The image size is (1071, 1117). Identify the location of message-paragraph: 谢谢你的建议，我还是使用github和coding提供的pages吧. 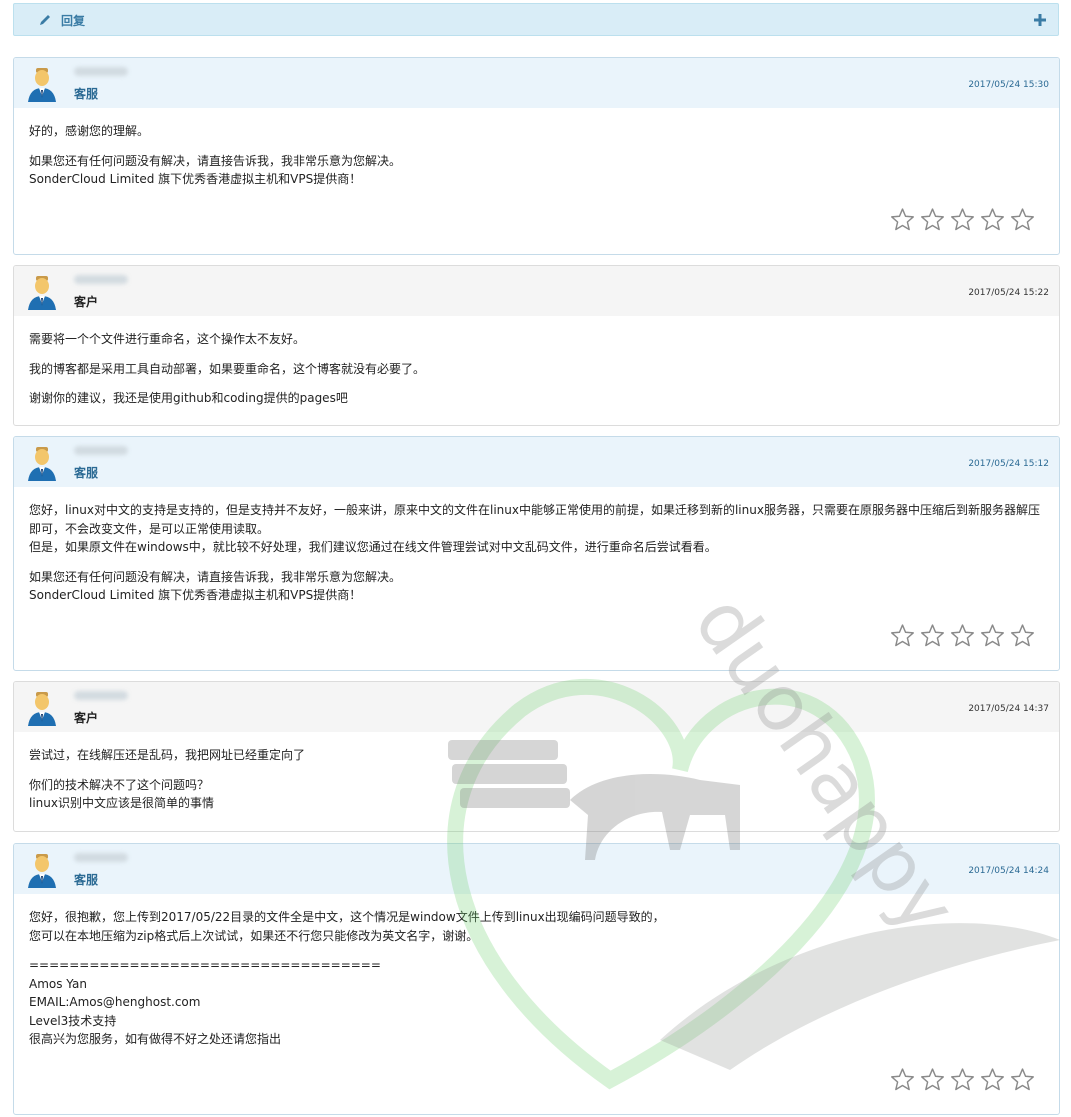
(188, 398).